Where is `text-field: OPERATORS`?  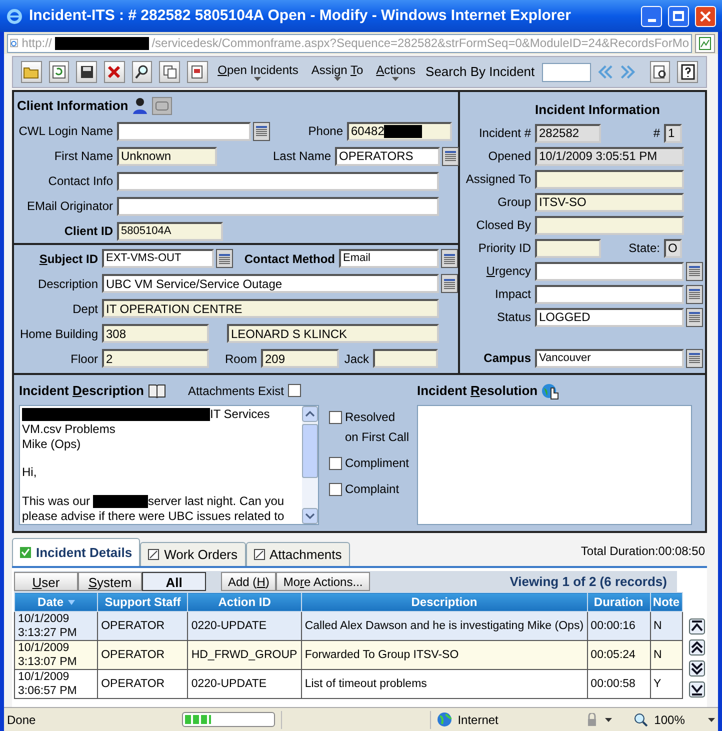
text-field: OPERATORS is located at coordinates (387, 156).